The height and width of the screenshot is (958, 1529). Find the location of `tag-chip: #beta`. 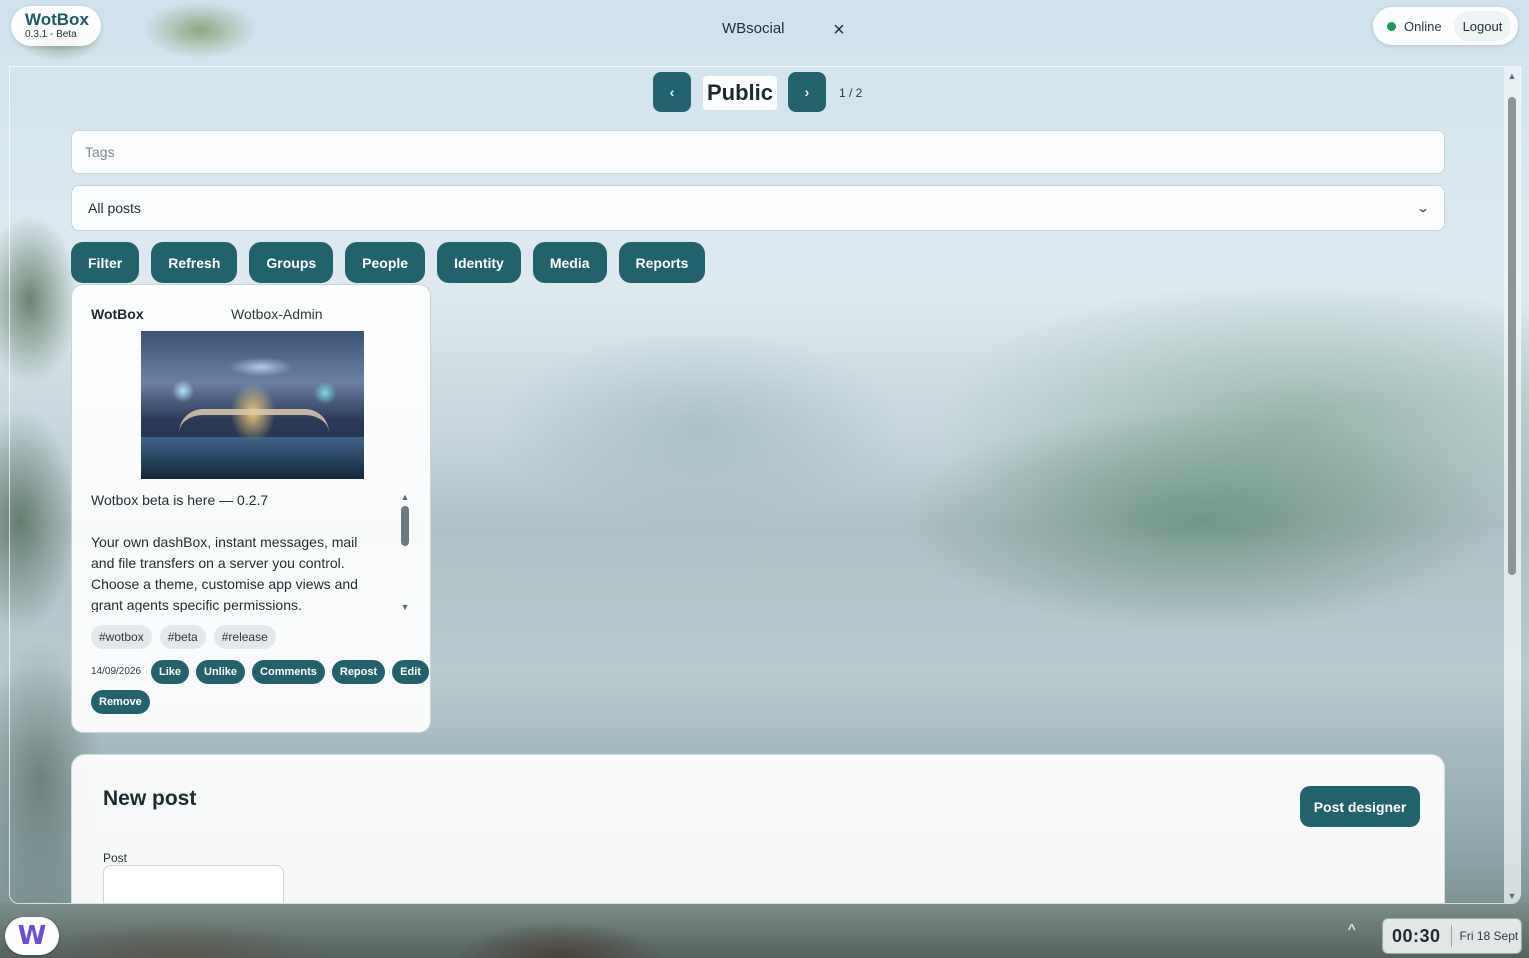

tag-chip: #beta is located at coordinates (182, 637).